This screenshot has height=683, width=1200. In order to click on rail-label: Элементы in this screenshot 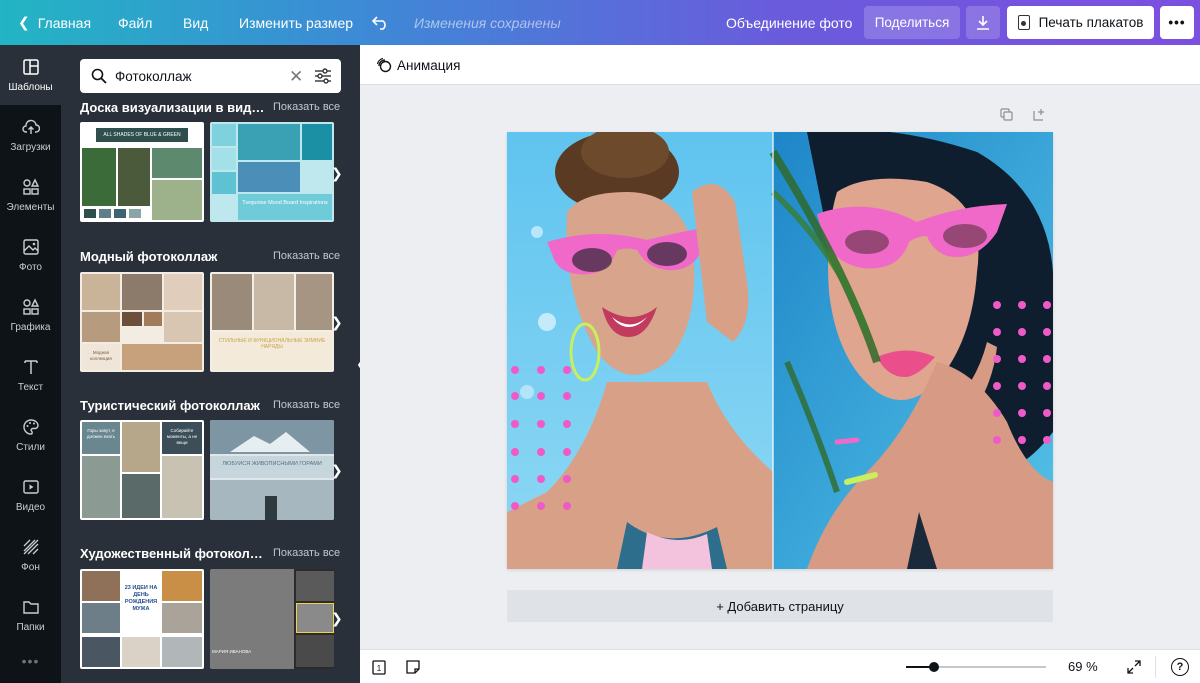, I will do `click(30, 207)`.